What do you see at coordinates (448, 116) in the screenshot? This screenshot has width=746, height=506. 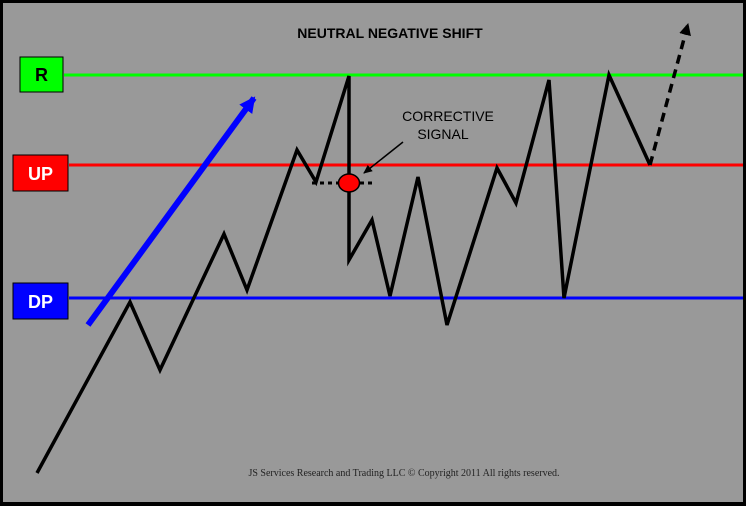 I see `annotation-line-1: CORRECTIVE` at bounding box center [448, 116].